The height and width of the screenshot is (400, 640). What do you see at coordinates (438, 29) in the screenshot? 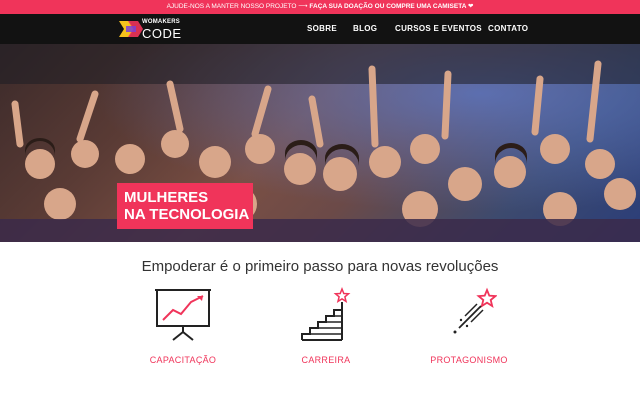
I see `nav-item-cursos-eventos: CURSOS E EVENTOS` at bounding box center [438, 29].